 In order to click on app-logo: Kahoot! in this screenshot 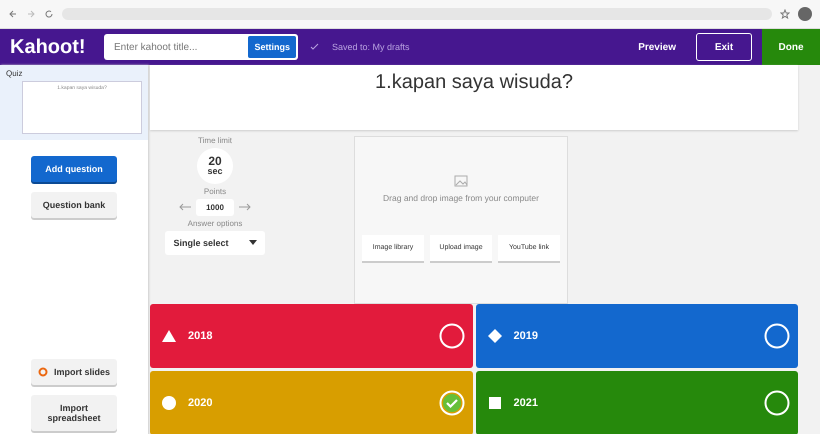, I will do `click(48, 47)`.